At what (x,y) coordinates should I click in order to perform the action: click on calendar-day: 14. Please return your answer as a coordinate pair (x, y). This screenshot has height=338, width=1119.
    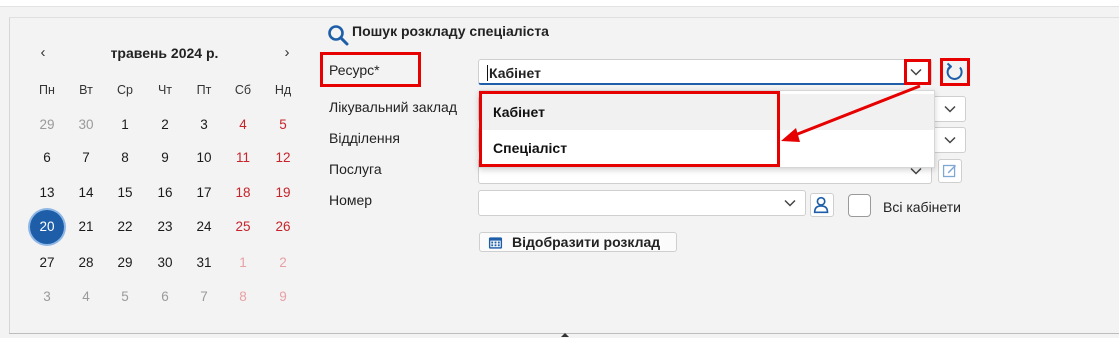
    Looking at the image, I should click on (86, 193).